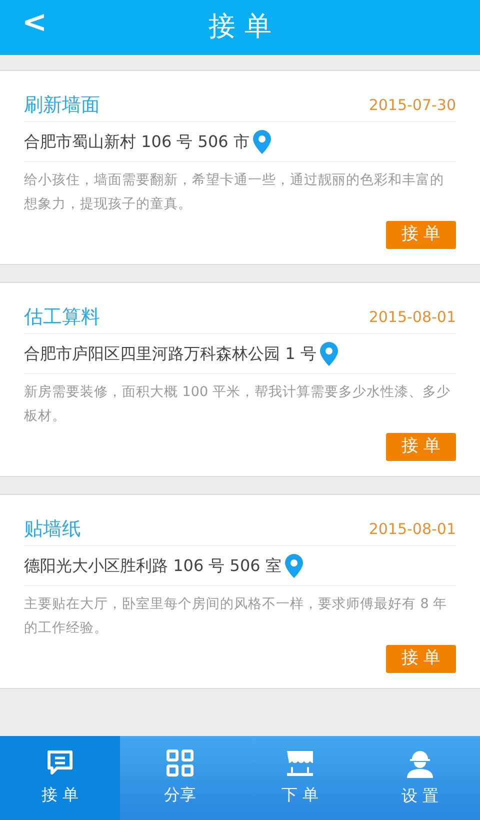 This screenshot has width=480, height=820. What do you see at coordinates (170, 353) in the screenshot?
I see `order-address: 合肥市庐阳区四里河路万科森林公园 1 号` at bounding box center [170, 353].